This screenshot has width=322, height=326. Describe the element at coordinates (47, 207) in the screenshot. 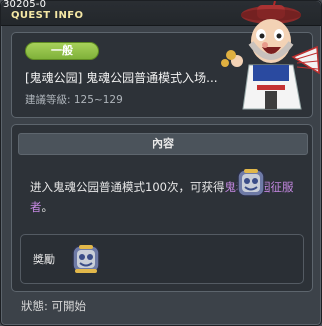

I see `description-suffix: 。` at that location.